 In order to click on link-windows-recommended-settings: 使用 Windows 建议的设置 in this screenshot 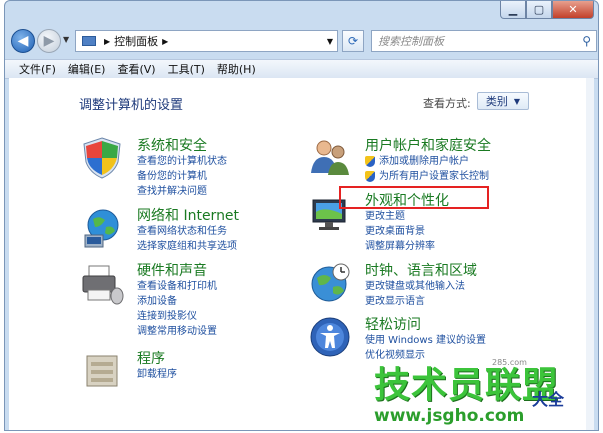, I will do `click(425, 340)`.